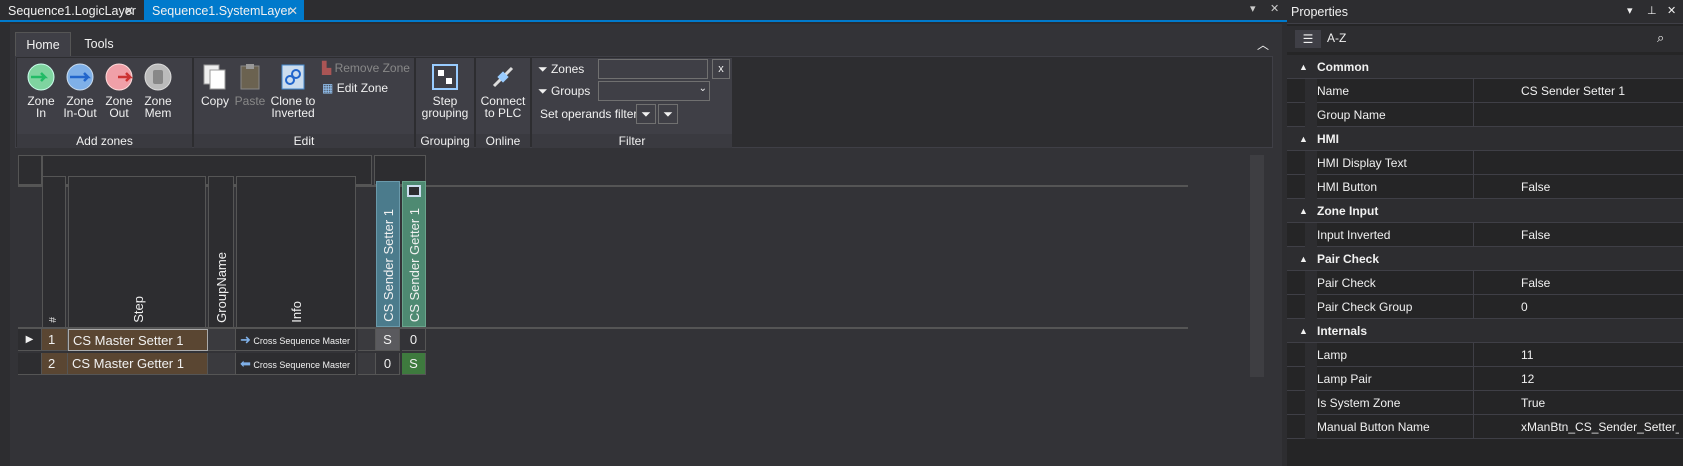 This screenshot has width=1683, height=466. What do you see at coordinates (138, 364) in the screenshot?
I see `step-cell: CS Master Getter 1` at bounding box center [138, 364].